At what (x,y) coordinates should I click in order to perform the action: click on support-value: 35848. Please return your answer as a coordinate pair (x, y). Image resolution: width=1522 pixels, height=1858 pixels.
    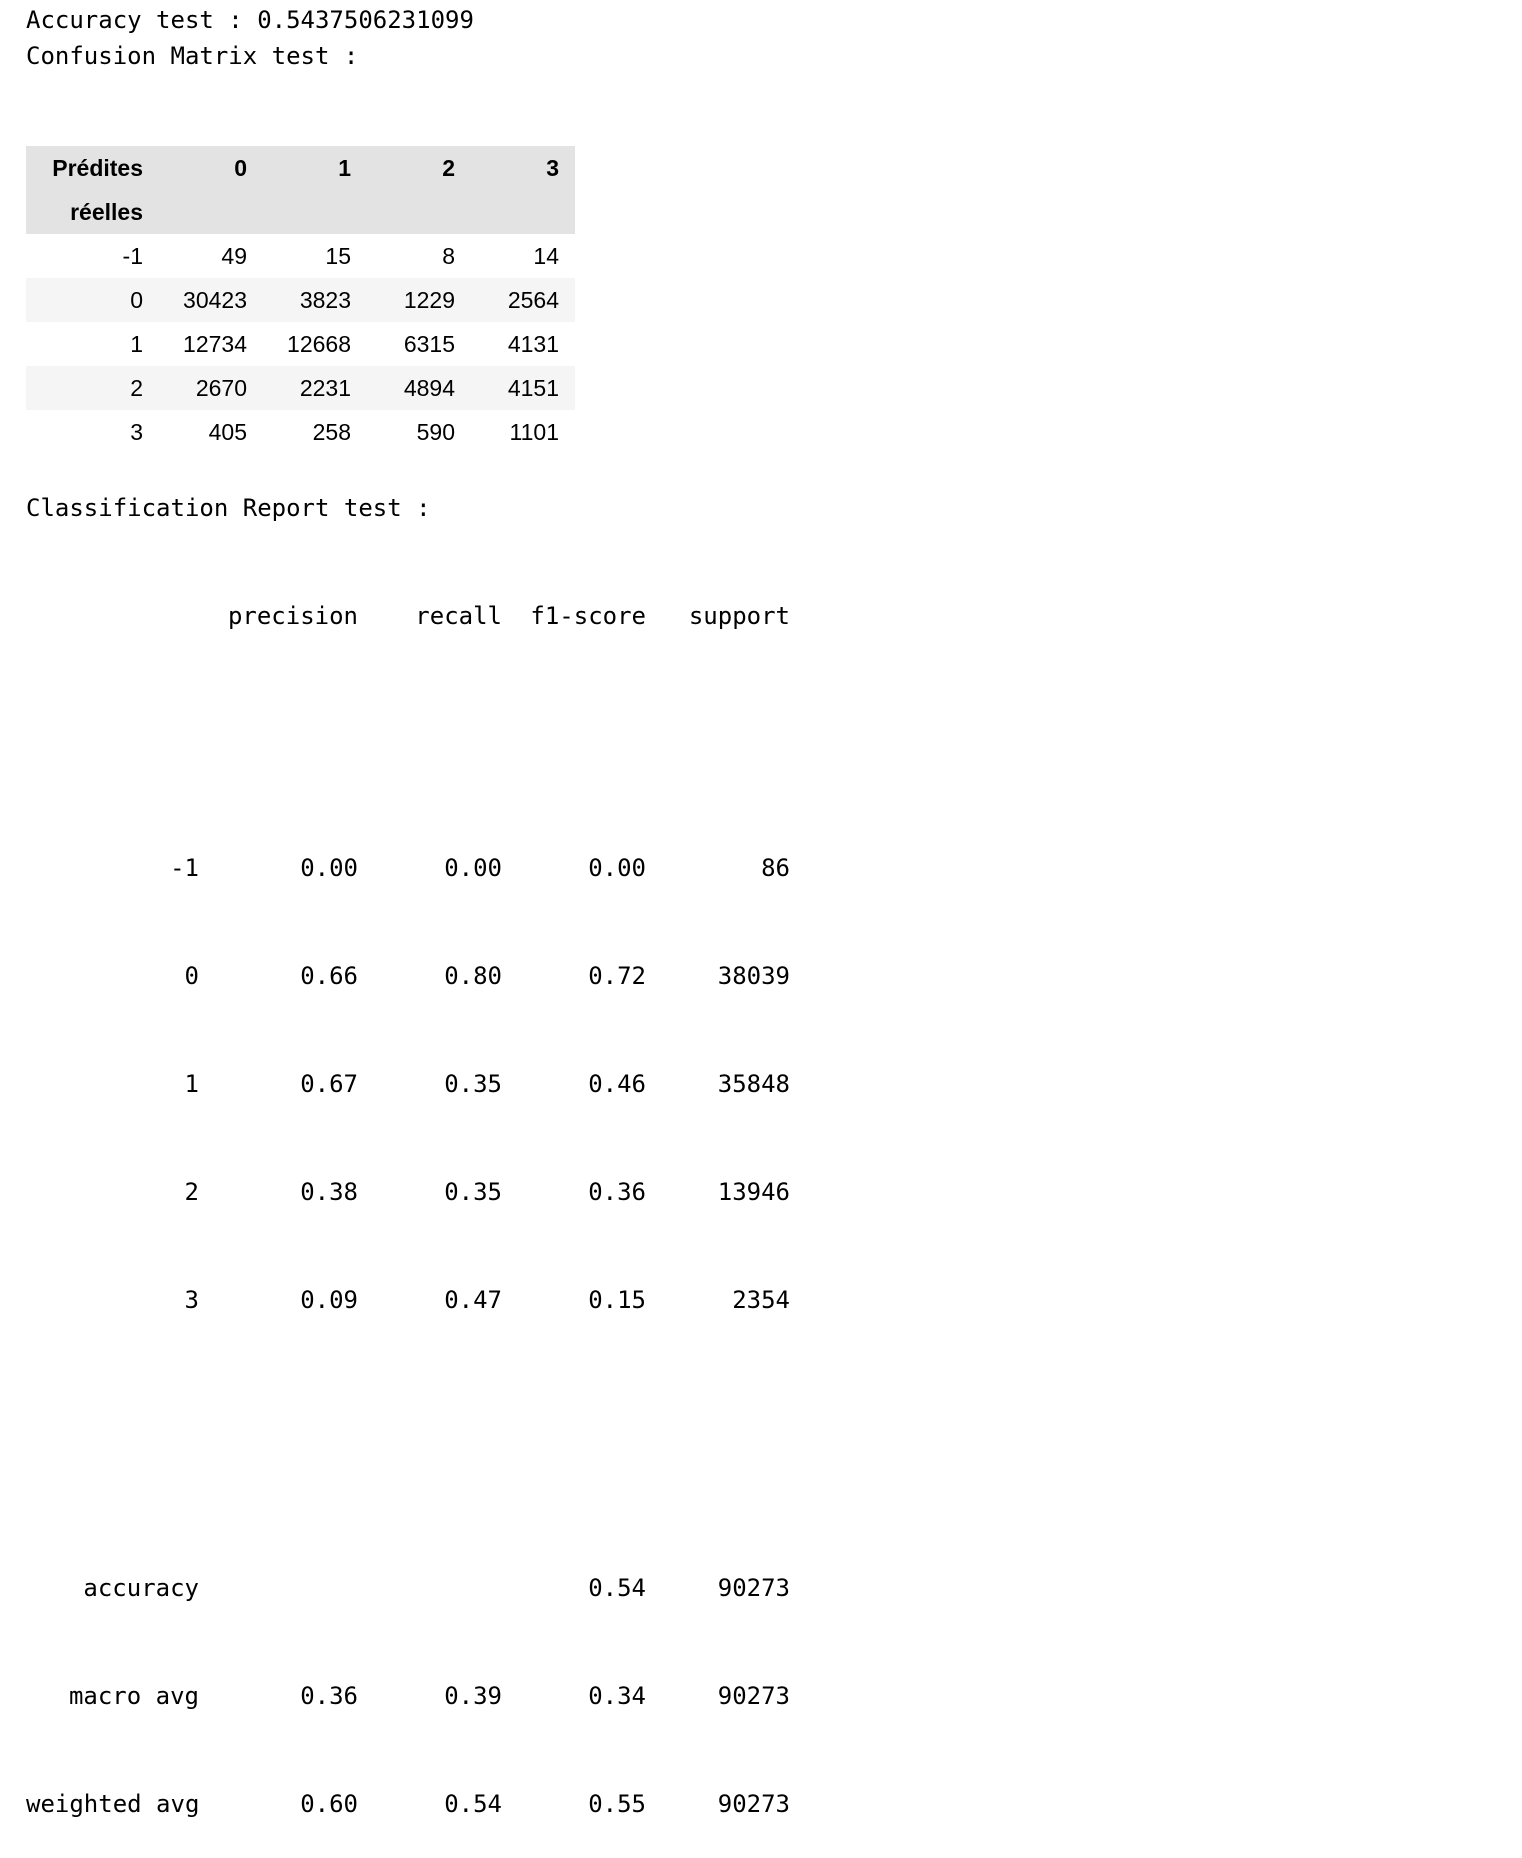
    Looking at the image, I should click on (753, 1084).